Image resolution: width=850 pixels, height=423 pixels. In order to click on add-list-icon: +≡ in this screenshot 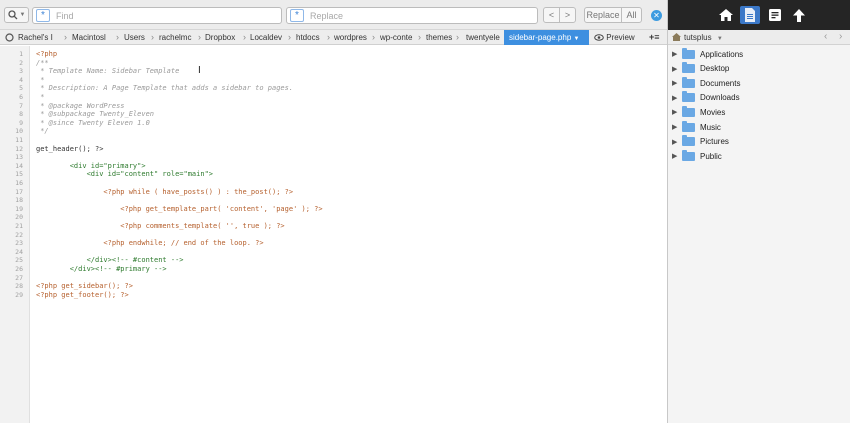, I will do `click(657, 37)`.